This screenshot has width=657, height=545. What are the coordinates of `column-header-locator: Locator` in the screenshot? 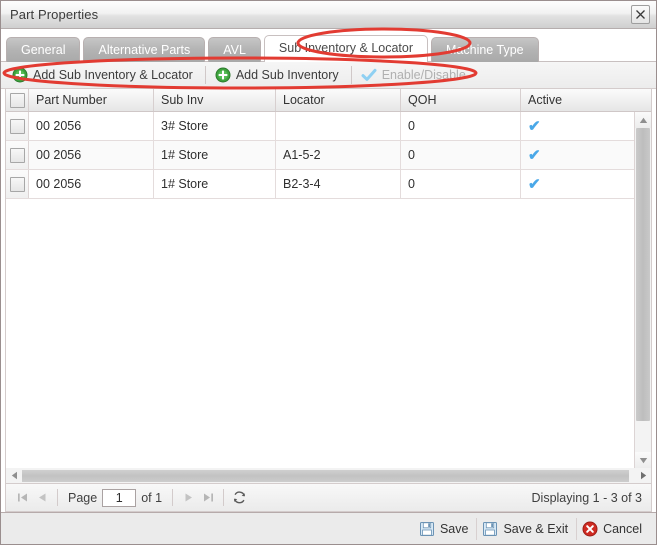 It's located at (338, 100).